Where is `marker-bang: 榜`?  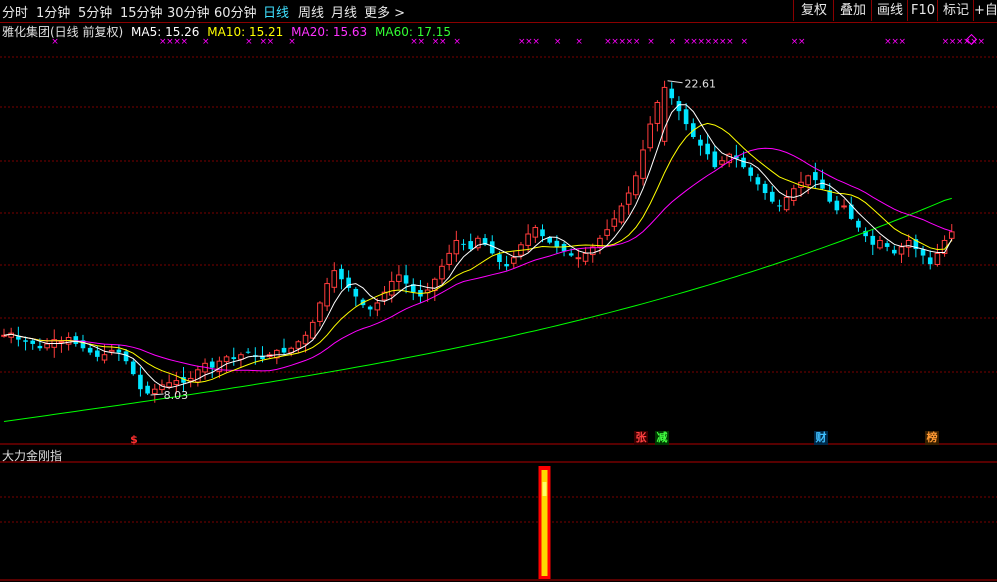 marker-bang: 榜 is located at coordinates (932, 438).